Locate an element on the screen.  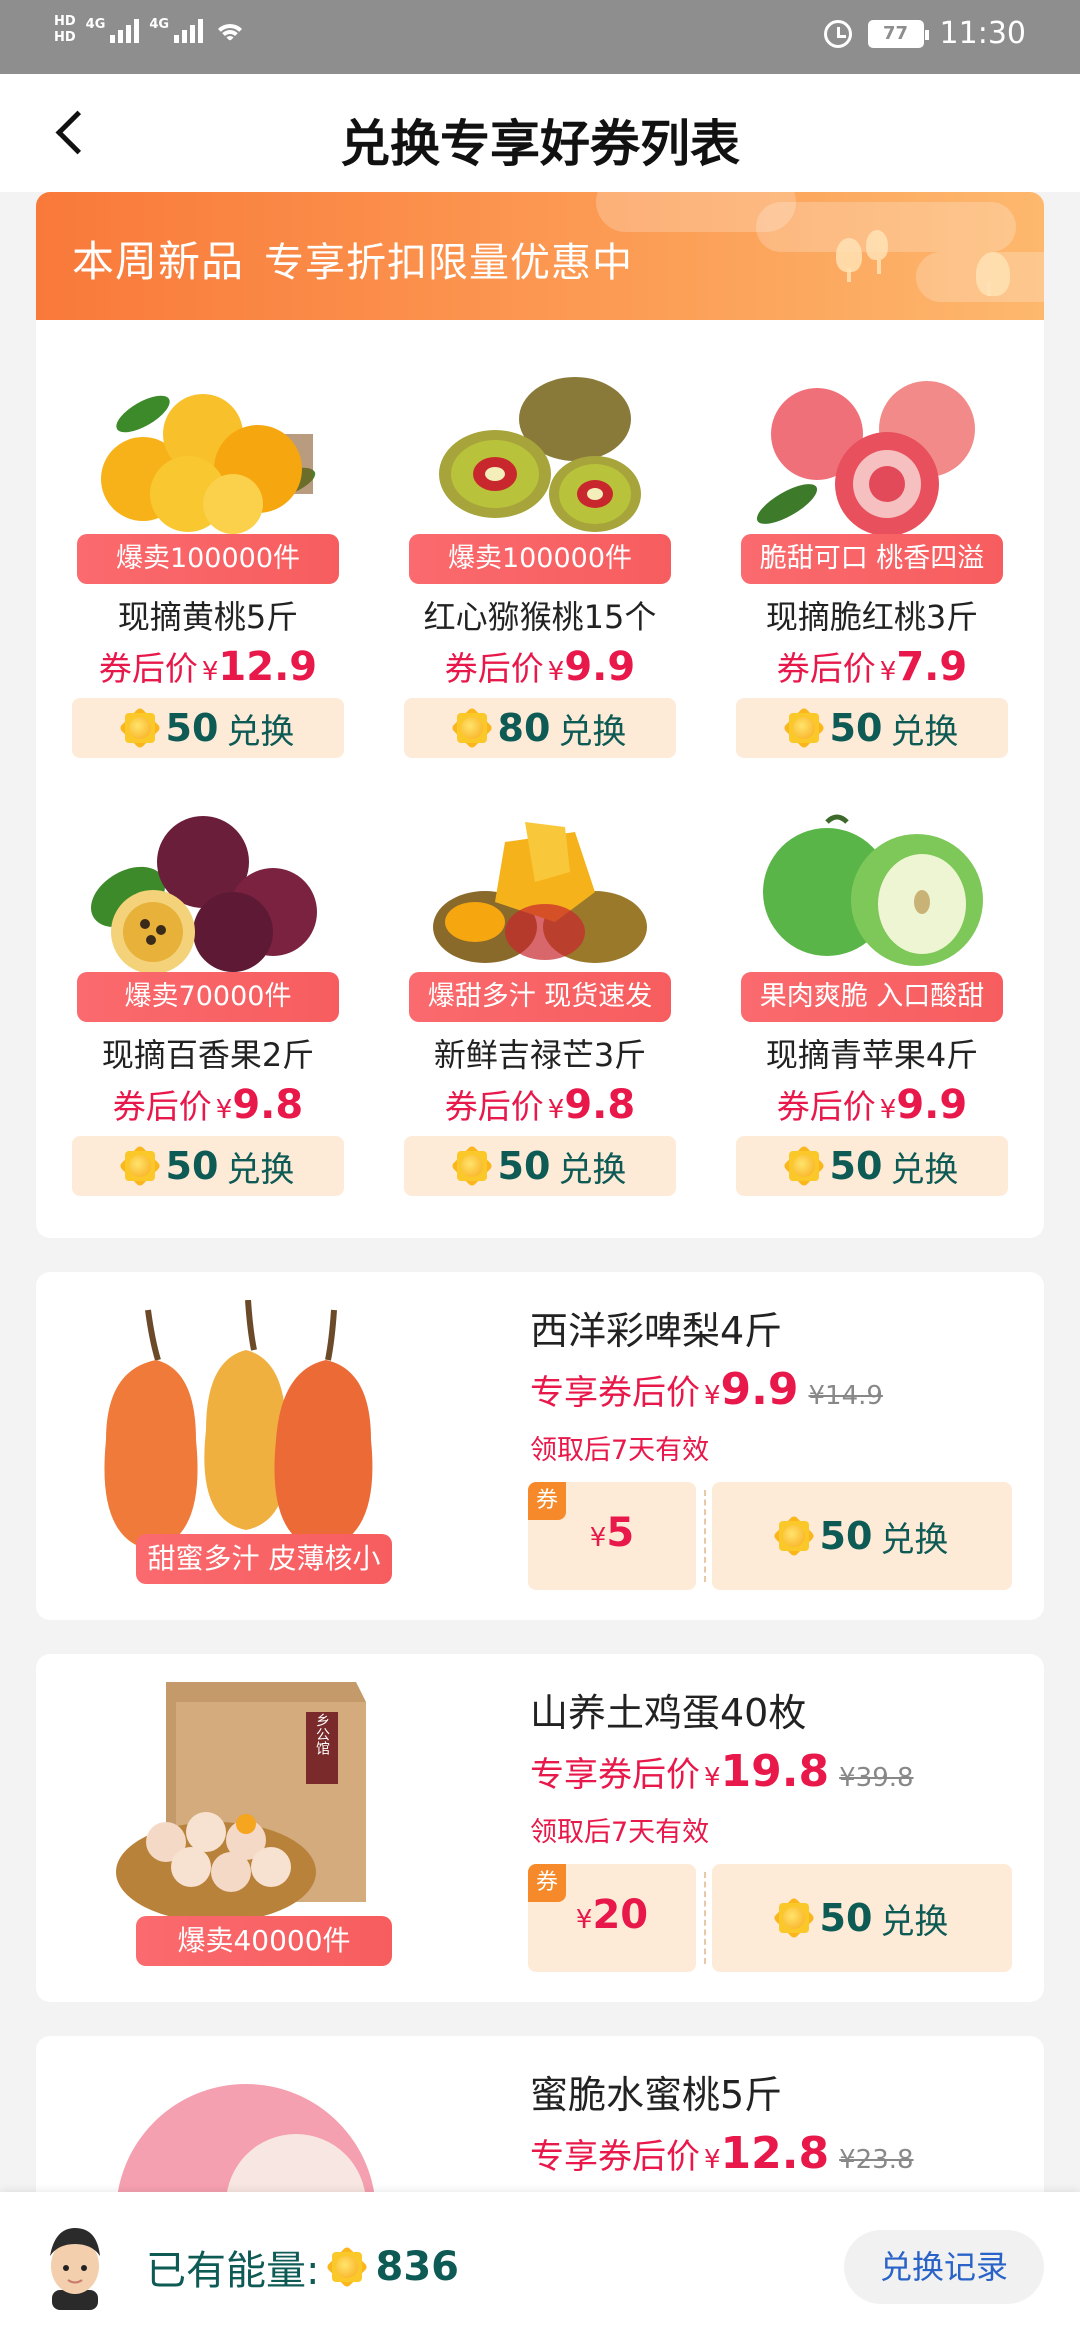
coupon-value-box: 券 ¥5 is located at coordinates (612, 1536).